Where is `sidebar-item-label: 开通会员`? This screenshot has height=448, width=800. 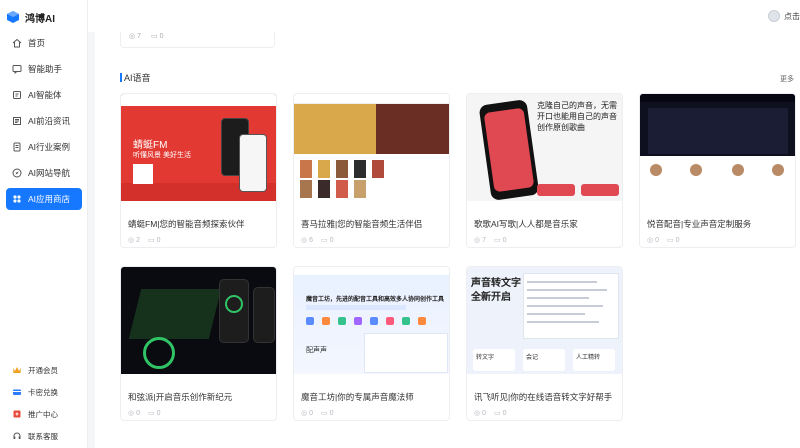 sidebar-item-label: 开通会员 is located at coordinates (43, 370).